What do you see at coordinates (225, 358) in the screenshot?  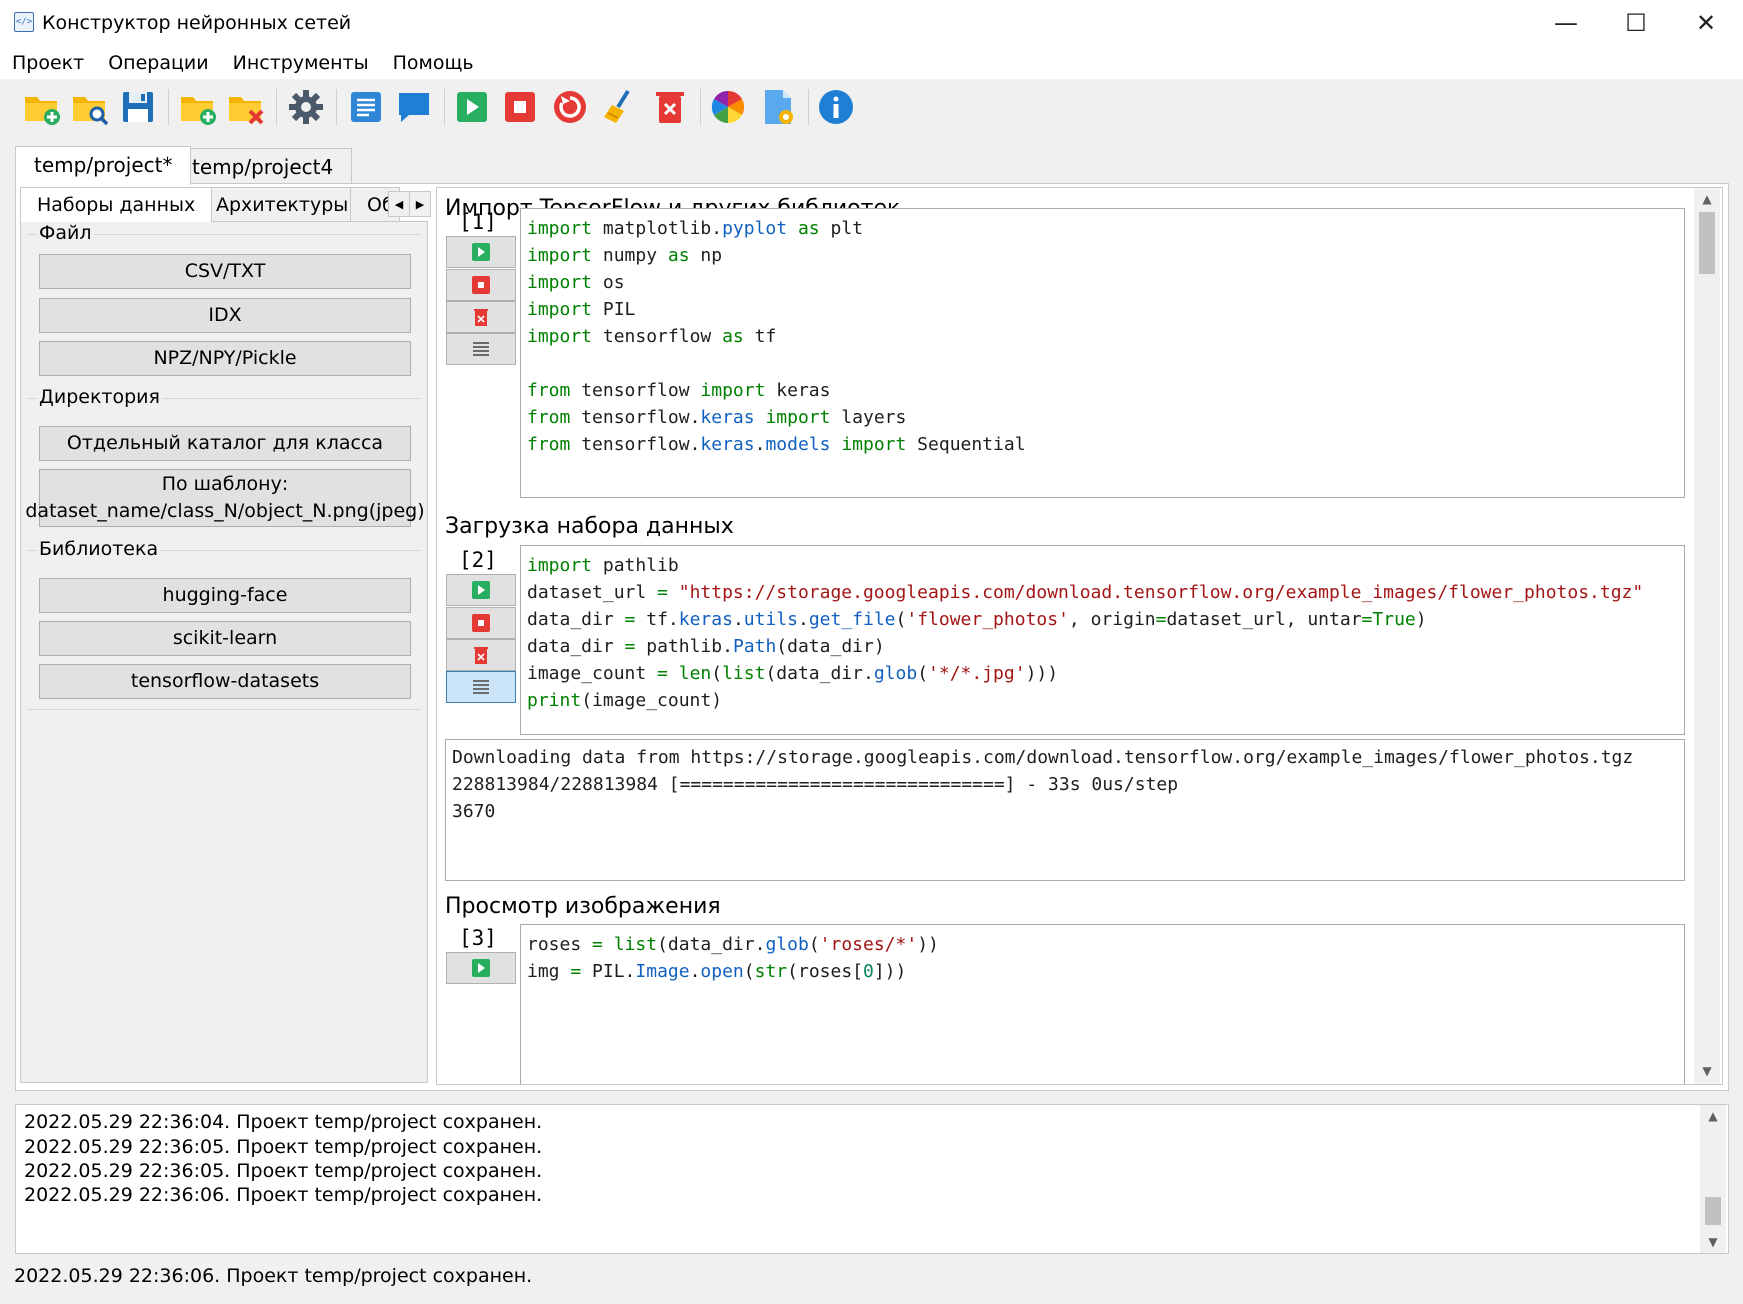 I see `npz-npy-pickle-button: NPZ/NPY/Pickle` at bounding box center [225, 358].